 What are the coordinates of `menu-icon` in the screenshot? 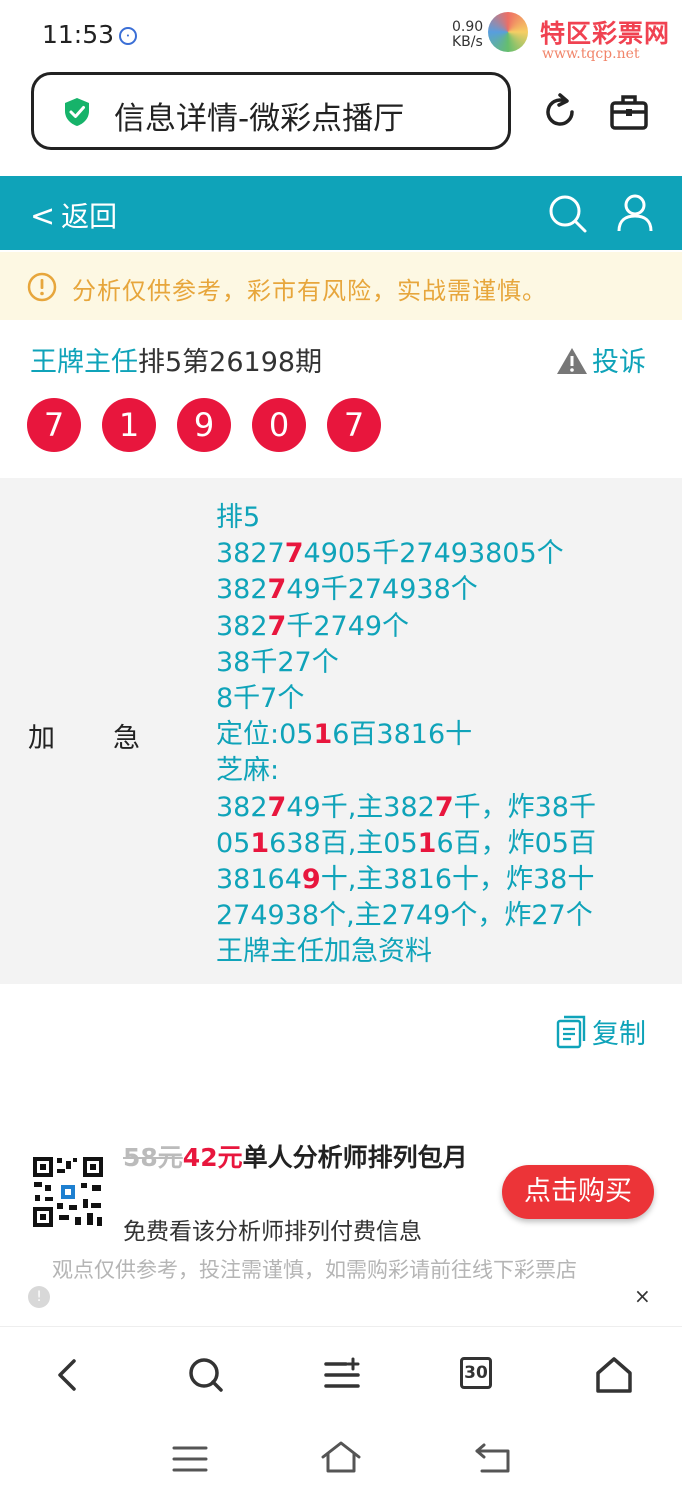 It's located at (342, 1375).